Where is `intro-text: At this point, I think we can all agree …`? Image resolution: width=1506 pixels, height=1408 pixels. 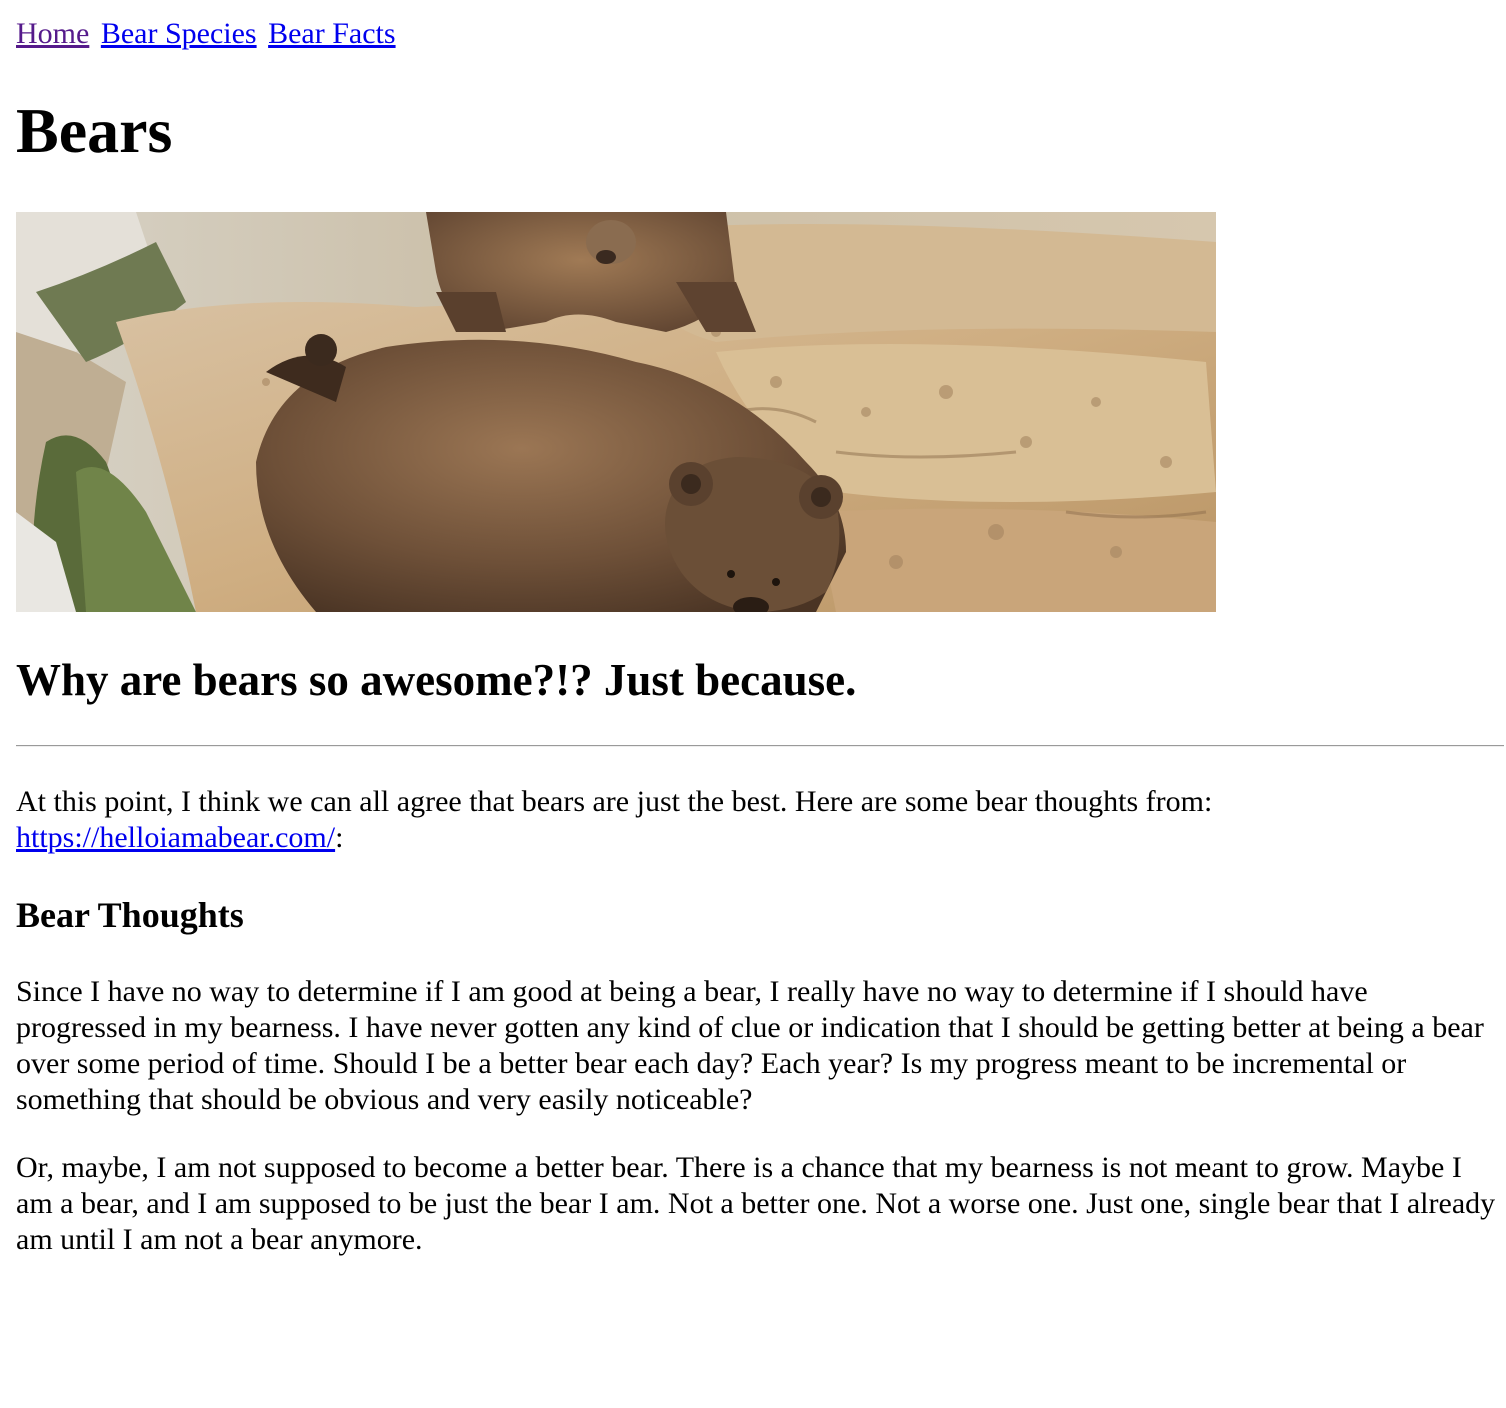
intro-text: At this point, I think we can all agree … is located at coordinates (614, 801).